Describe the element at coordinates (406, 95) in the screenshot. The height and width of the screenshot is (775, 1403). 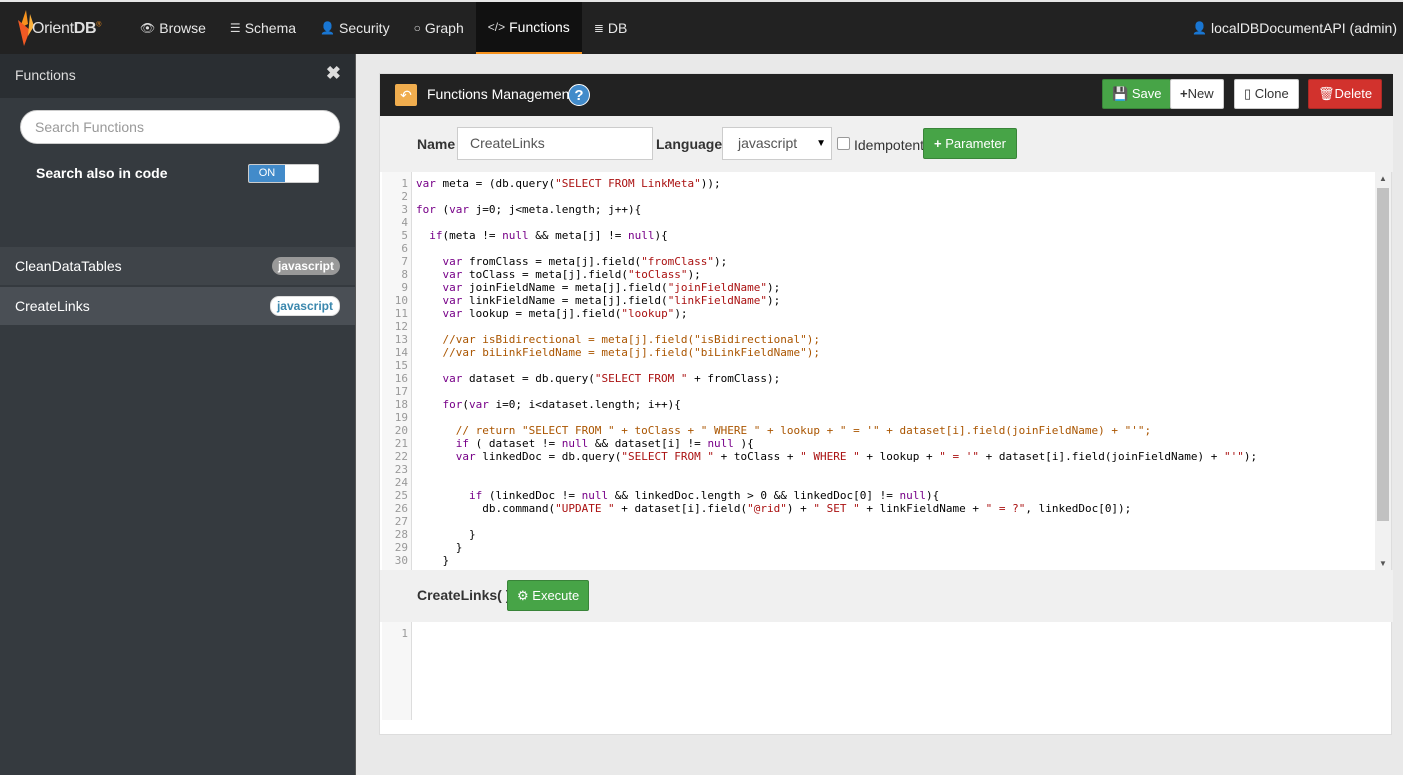
I see `back-icon: ↶` at that location.